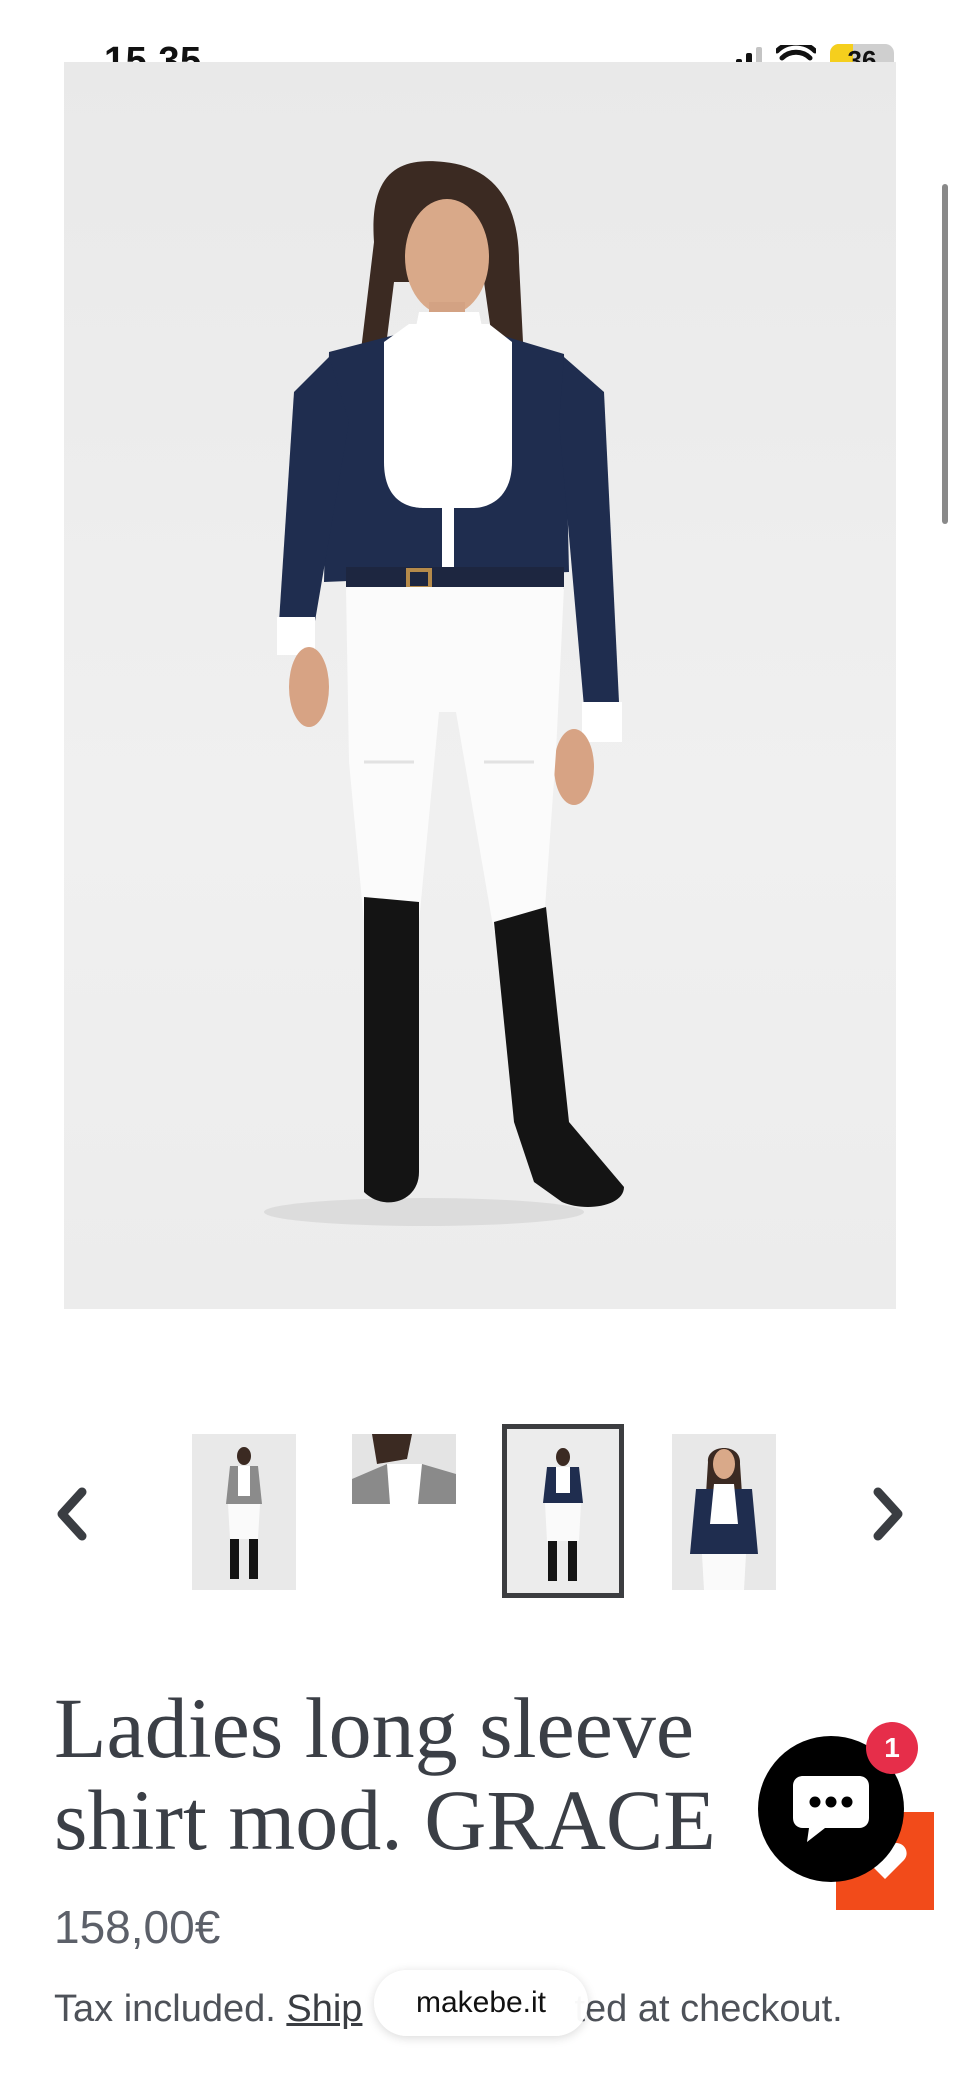 The height and width of the screenshot is (2078, 960). I want to click on chat-notification-badge: 1, so click(892, 1748).